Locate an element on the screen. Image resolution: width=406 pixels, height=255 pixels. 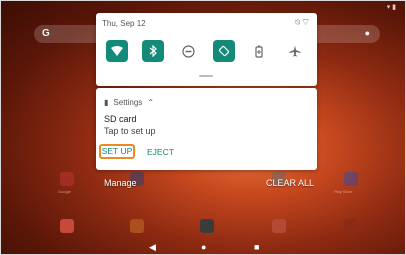
battery-saver-tile is located at coordinates (259, 51).